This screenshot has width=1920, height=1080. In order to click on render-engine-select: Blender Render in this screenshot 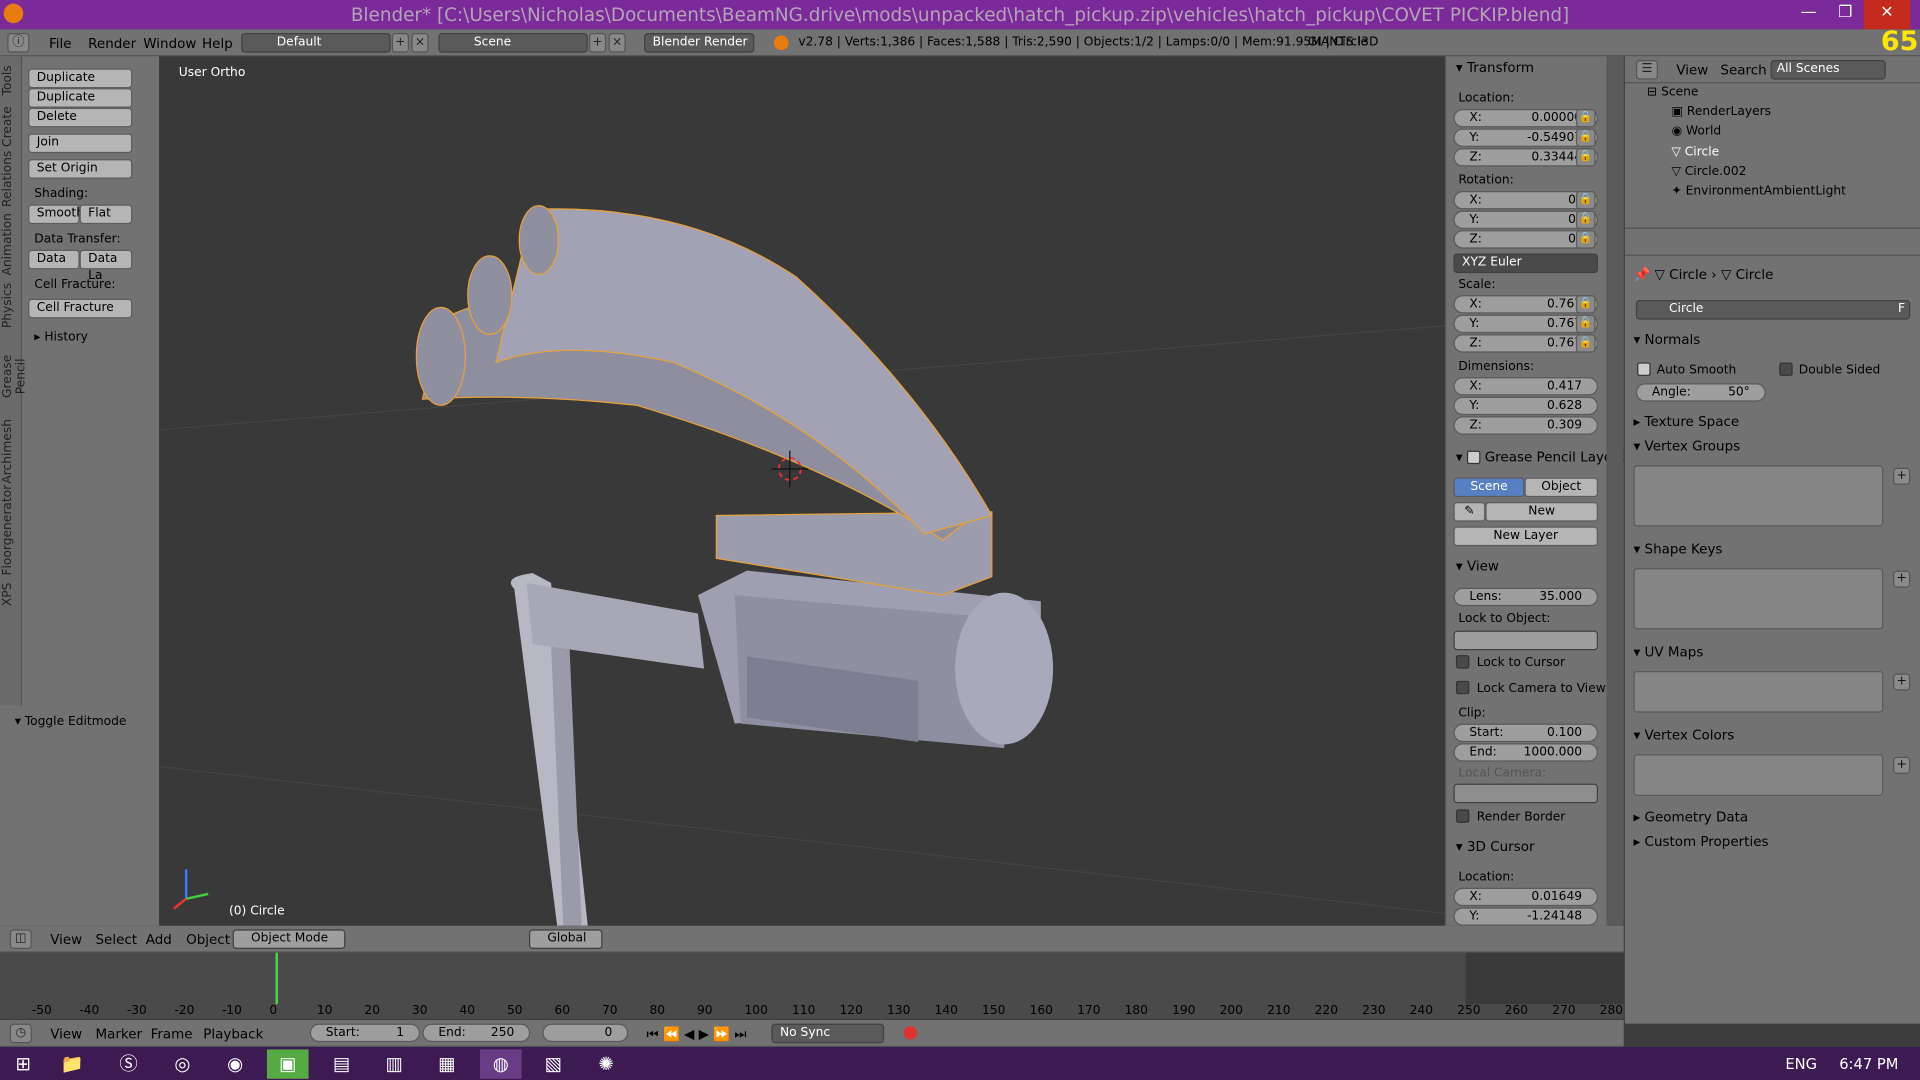, I will do `click(699, 43)`.